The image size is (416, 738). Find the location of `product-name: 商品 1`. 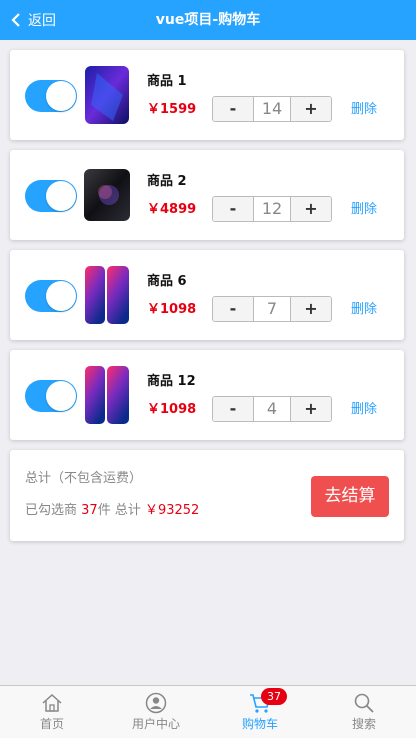

product-name: 商品 1 is located at coordinates (167, 81).